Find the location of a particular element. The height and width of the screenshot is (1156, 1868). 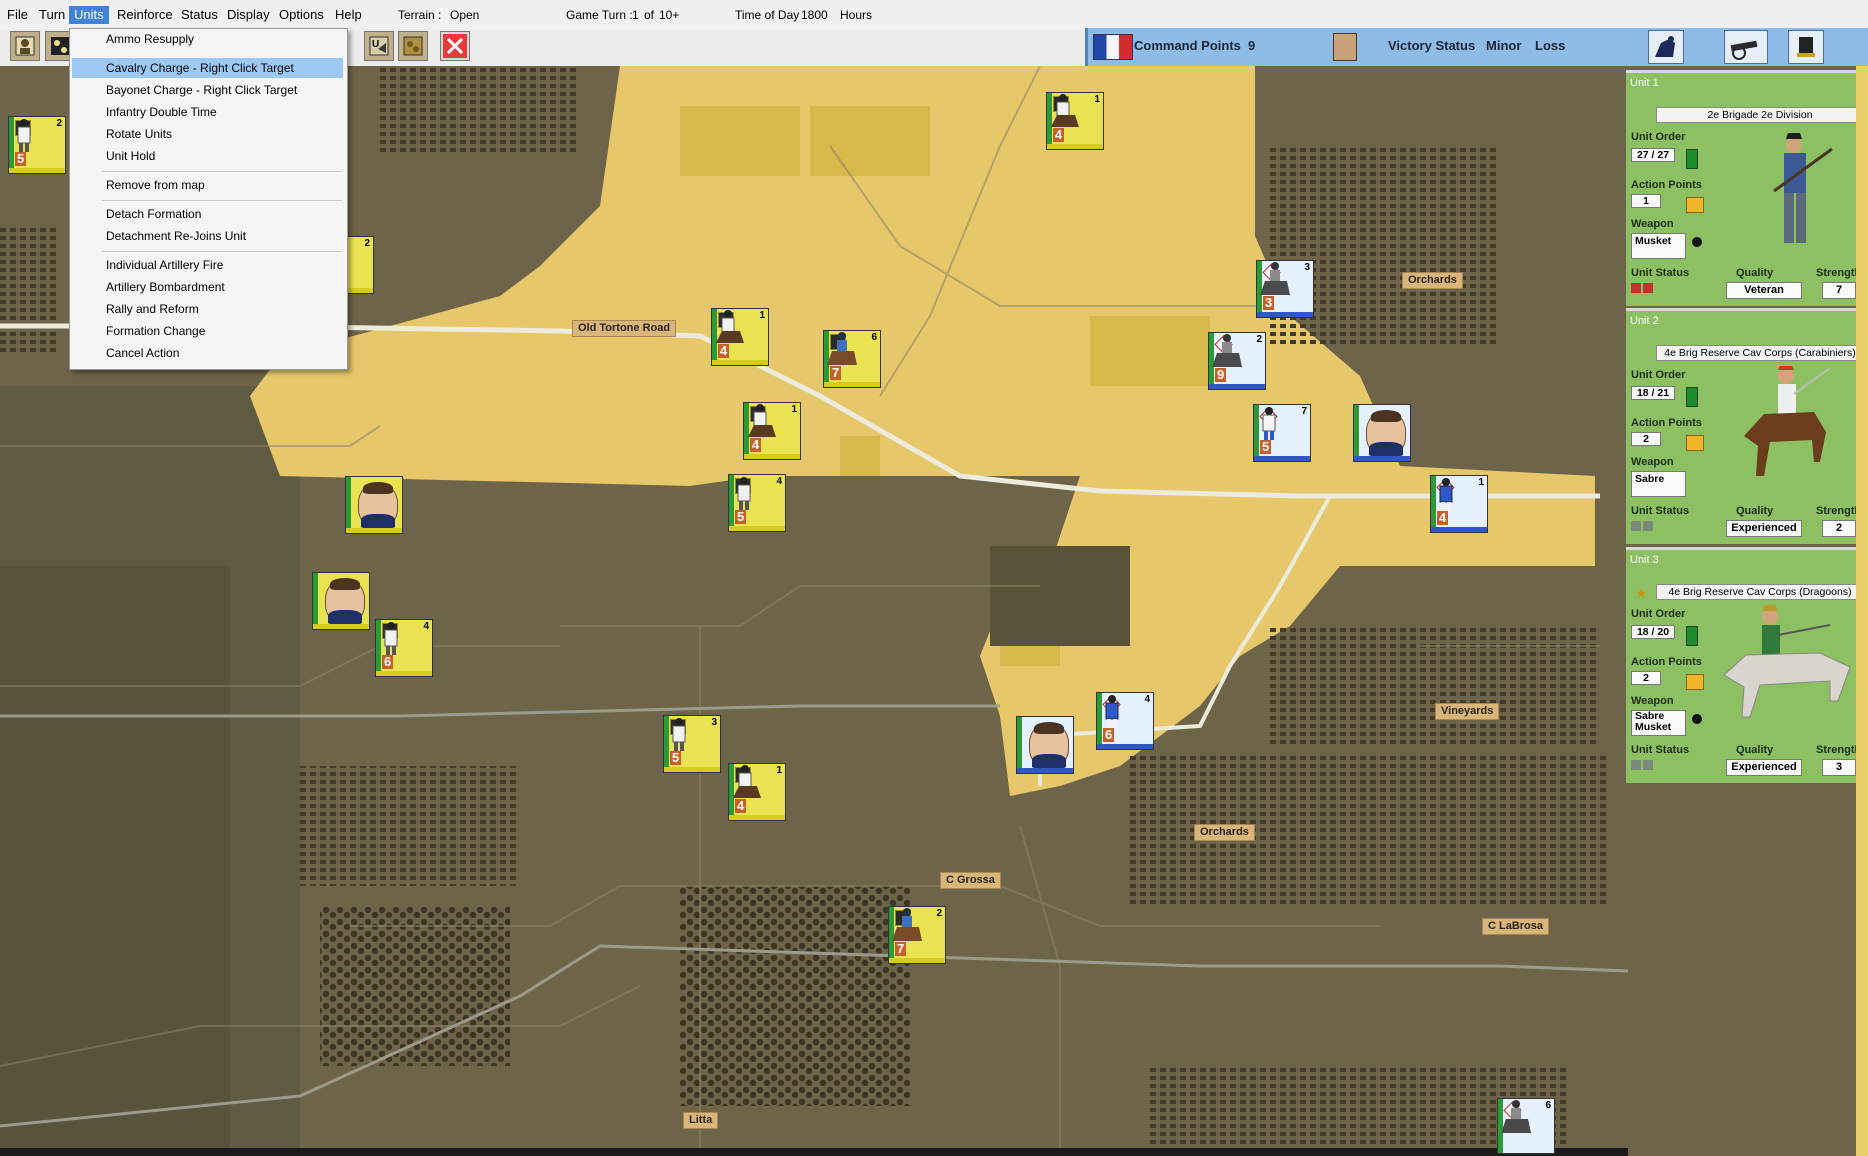

unit-name: 2e Brigade 2e Division is located at coordinates (1760, 115).